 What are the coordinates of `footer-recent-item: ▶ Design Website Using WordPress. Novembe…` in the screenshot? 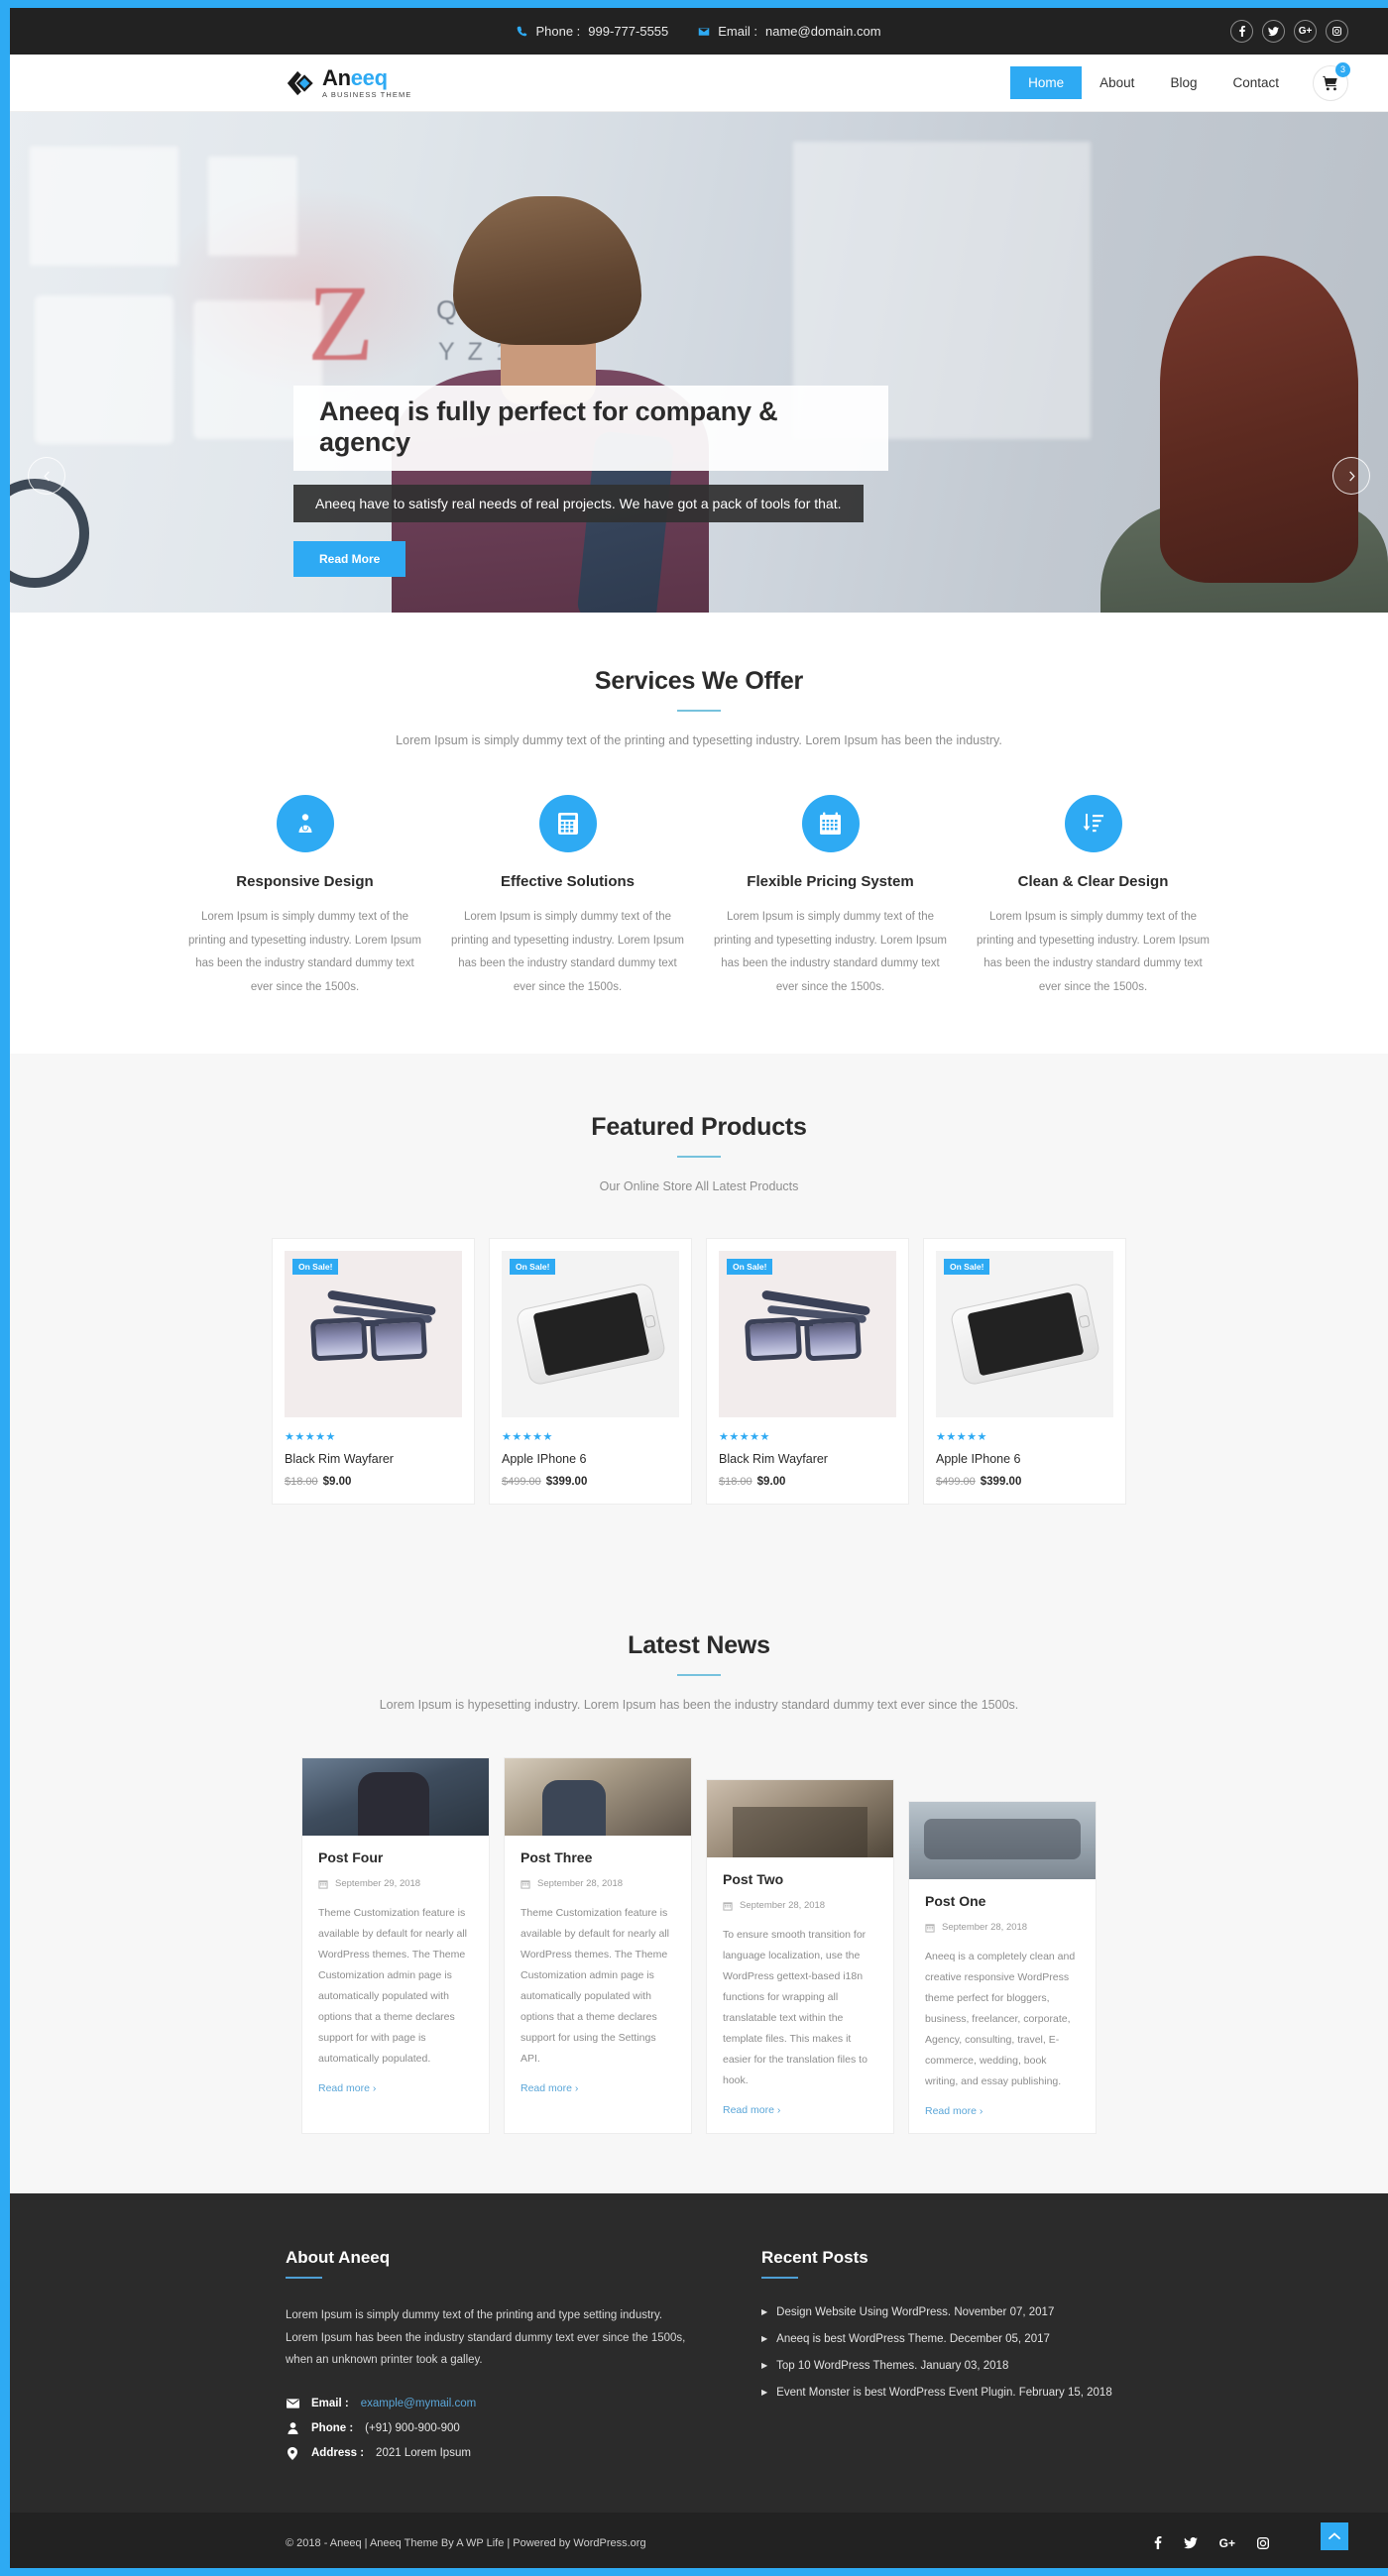 It's located at (999, 2312).